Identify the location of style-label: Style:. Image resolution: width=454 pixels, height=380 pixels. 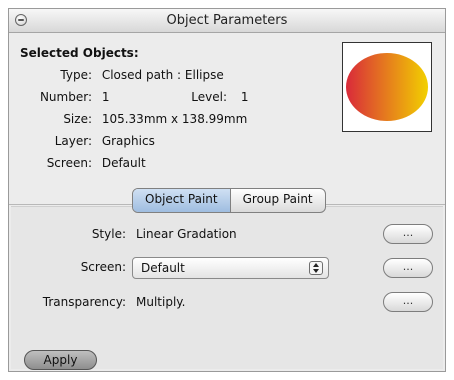
(108, 234).